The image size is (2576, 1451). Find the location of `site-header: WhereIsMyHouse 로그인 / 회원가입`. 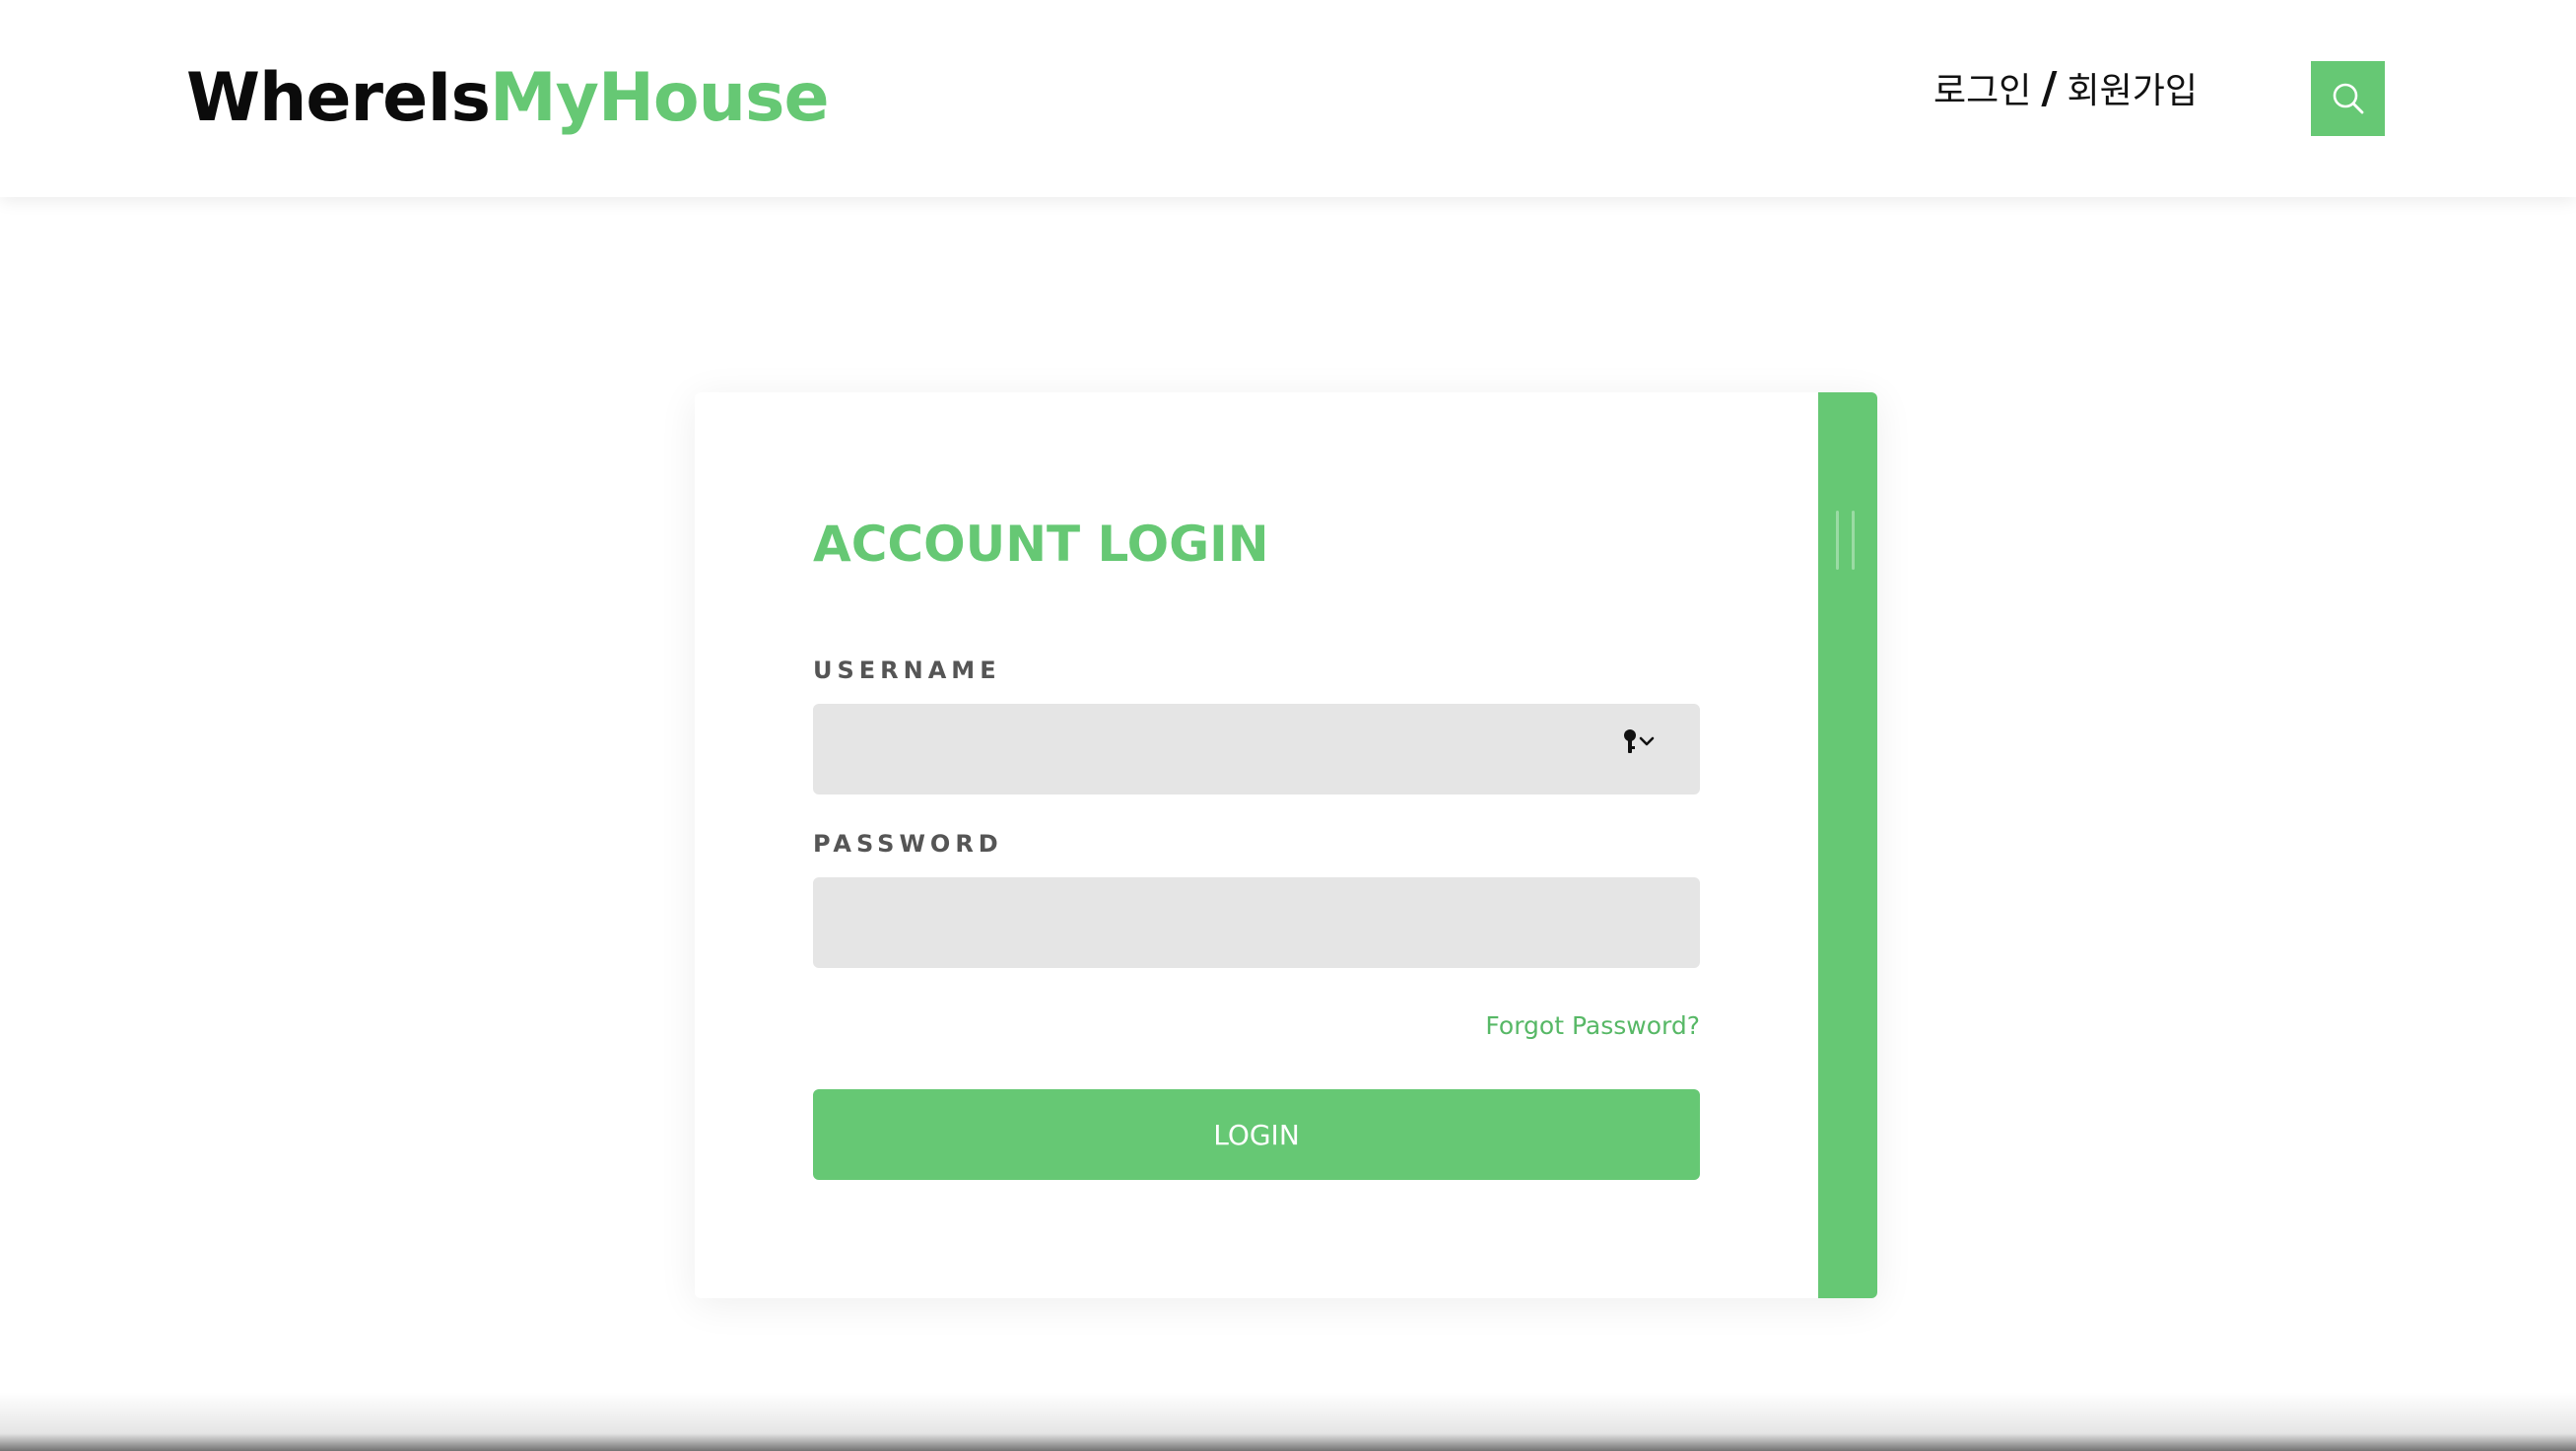

site-header: WhereIsMyHouse 로그인 / 회원가입 is located at coordinates (1288, 98).